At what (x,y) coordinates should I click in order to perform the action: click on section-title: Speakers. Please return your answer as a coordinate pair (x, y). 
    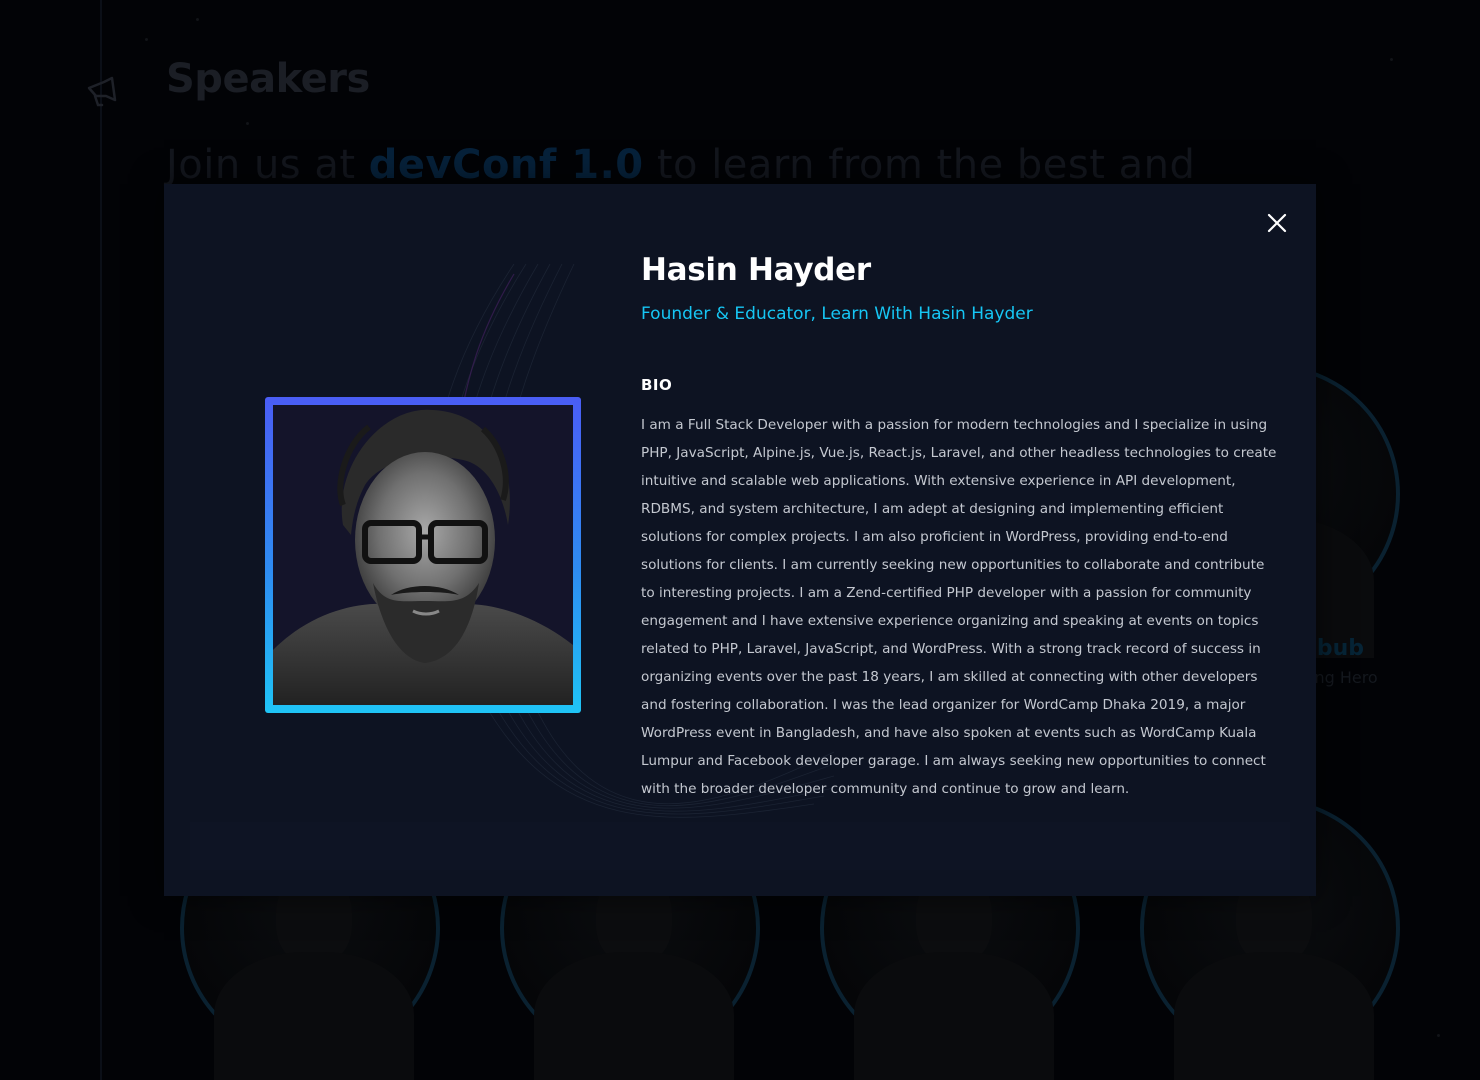
    Looking at the image, I should click on (268, 79).